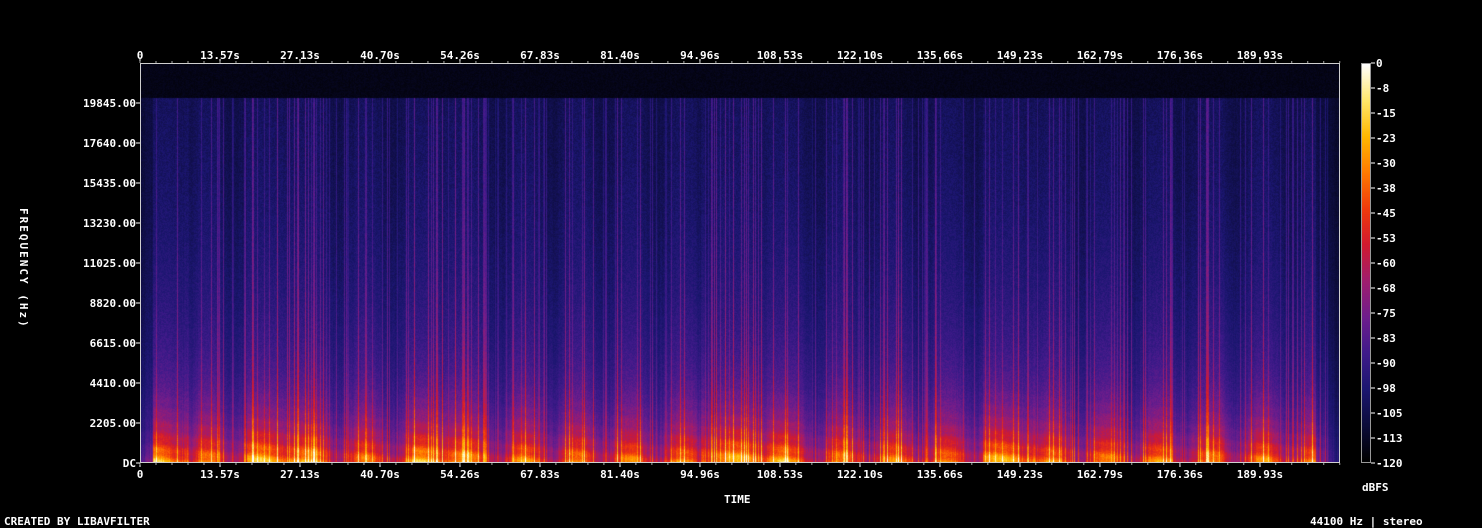 The height and width of the screenshot is (528, 1482). Describe the element at coordinates (1379, 63) in the screenshot. I see `colorbar-tick-label: 0` at that location.